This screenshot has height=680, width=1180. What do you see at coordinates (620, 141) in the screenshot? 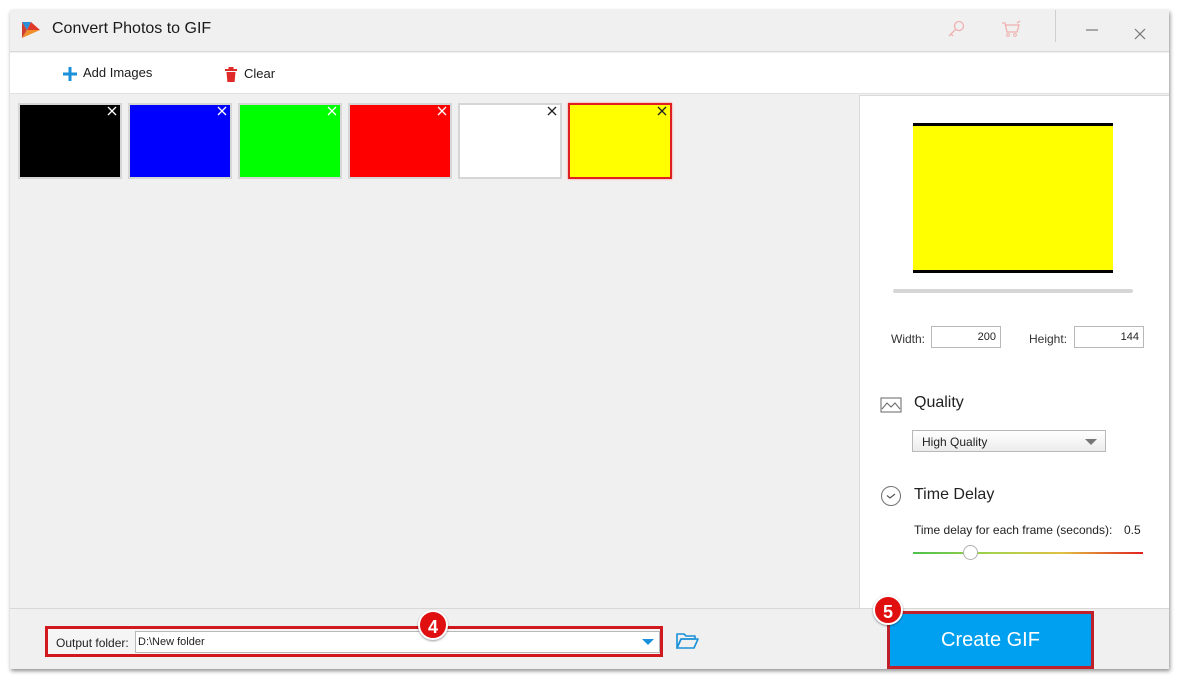
I see `thumbnail-yellow` at bounding box center [620, 141].